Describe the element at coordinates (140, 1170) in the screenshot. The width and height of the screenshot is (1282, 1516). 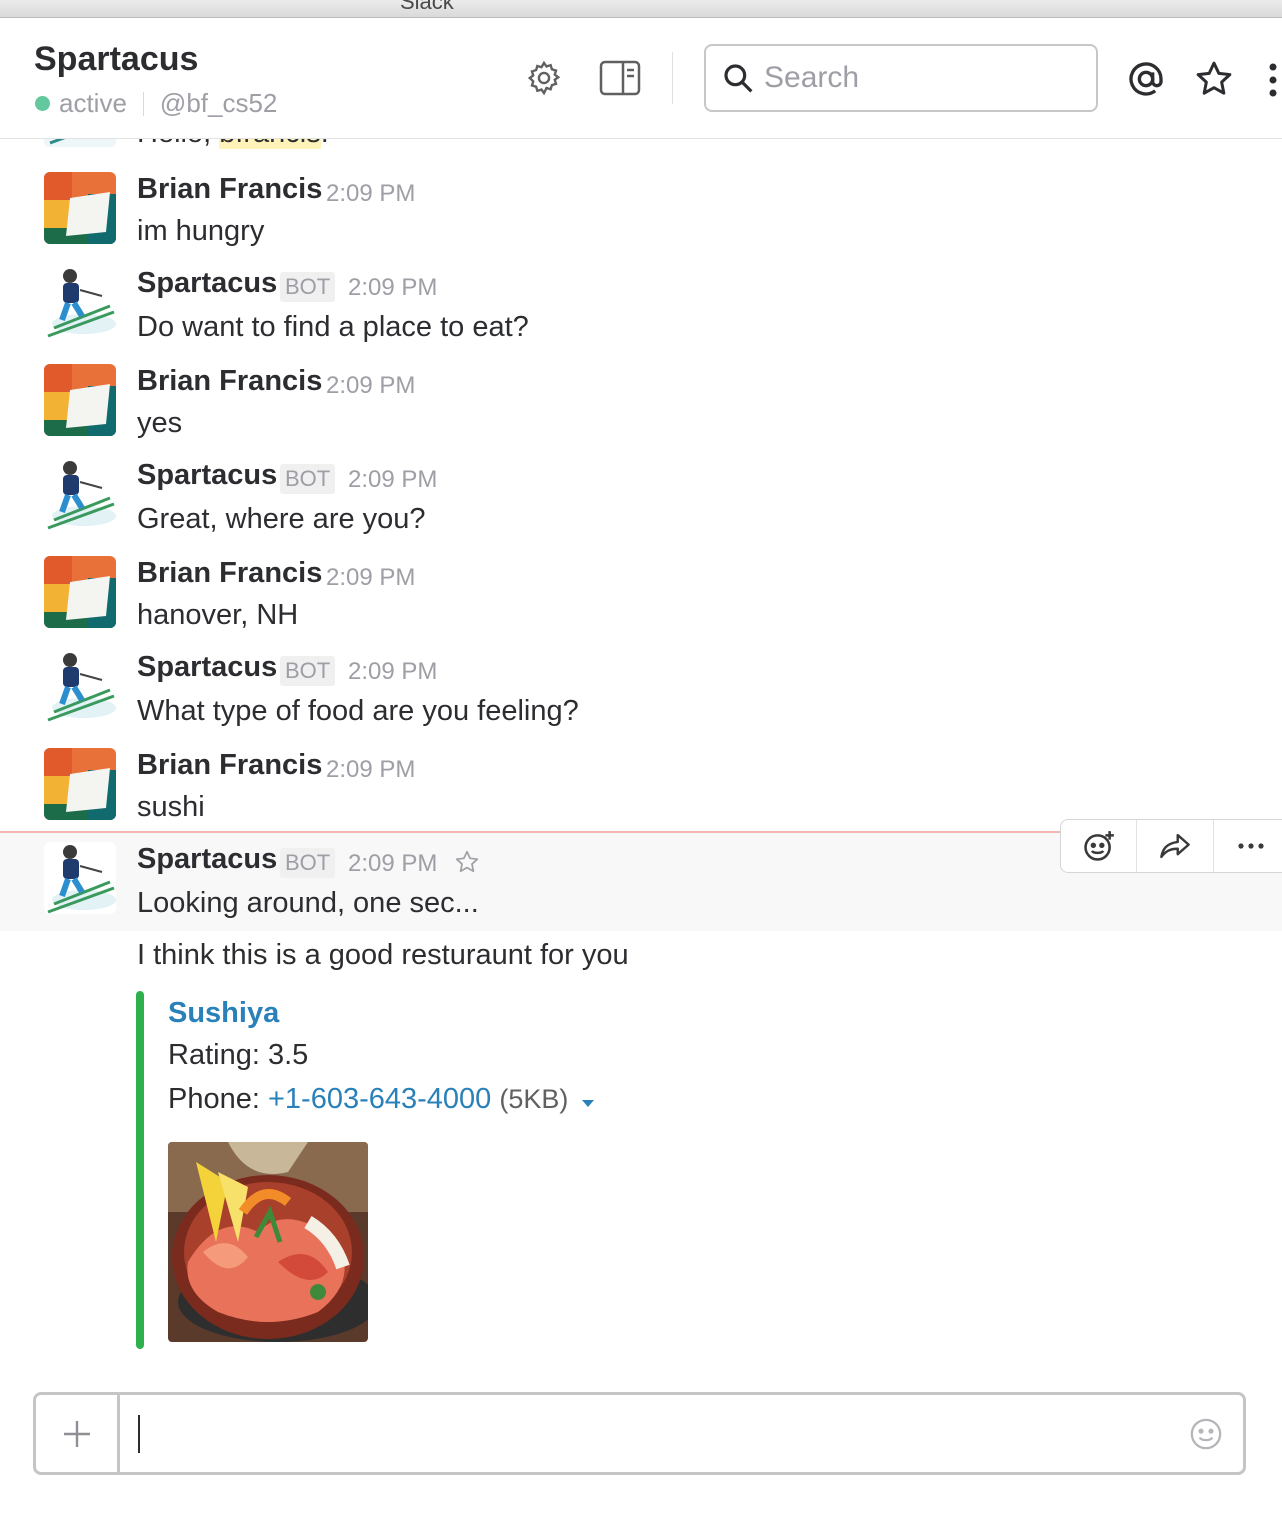
I see `attachment-color-bar` at that location.